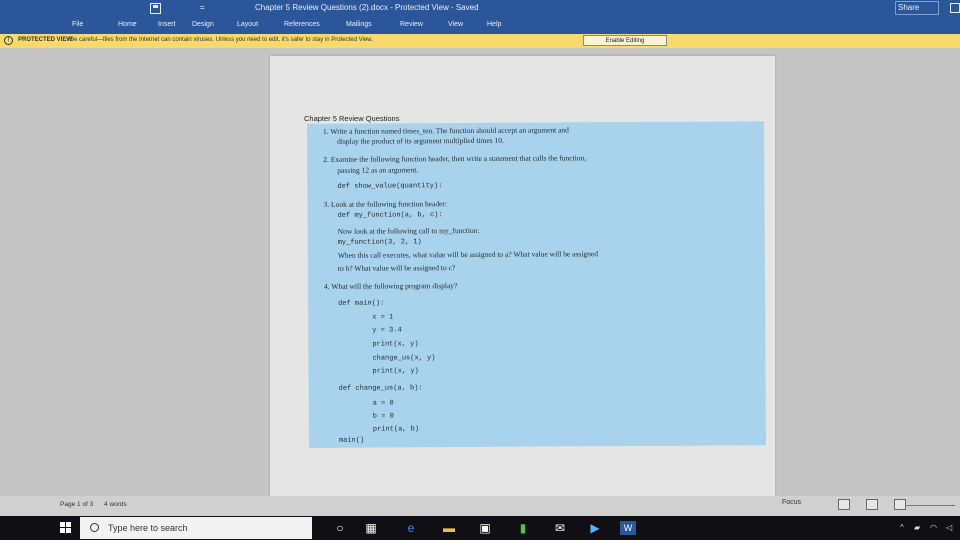 The width and height of the screenshot is (960, 540). Describe the element at coordinates (127, 24) in the screenshot. I see `tab-home: Home` at that location.